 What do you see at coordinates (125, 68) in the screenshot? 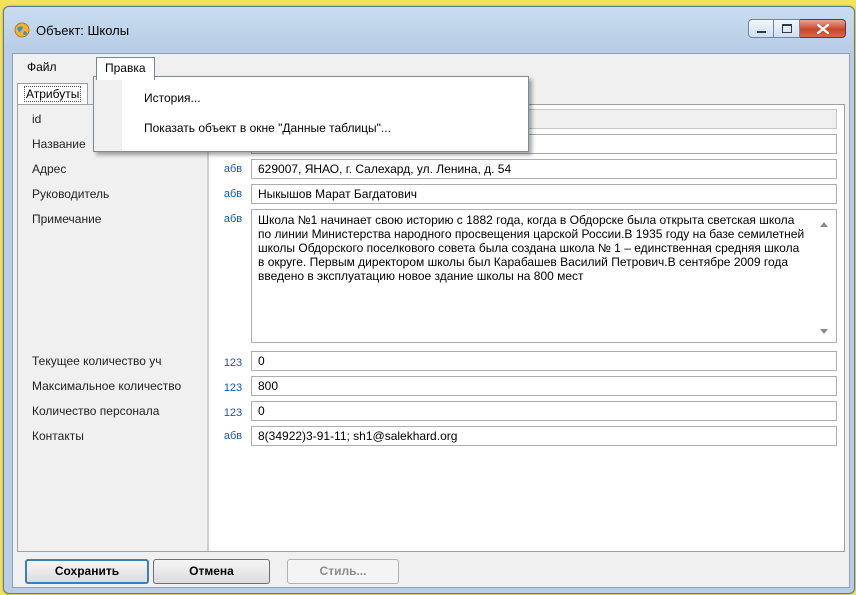
I see `menu-edit: Правка` at bounding box center [125, 68].